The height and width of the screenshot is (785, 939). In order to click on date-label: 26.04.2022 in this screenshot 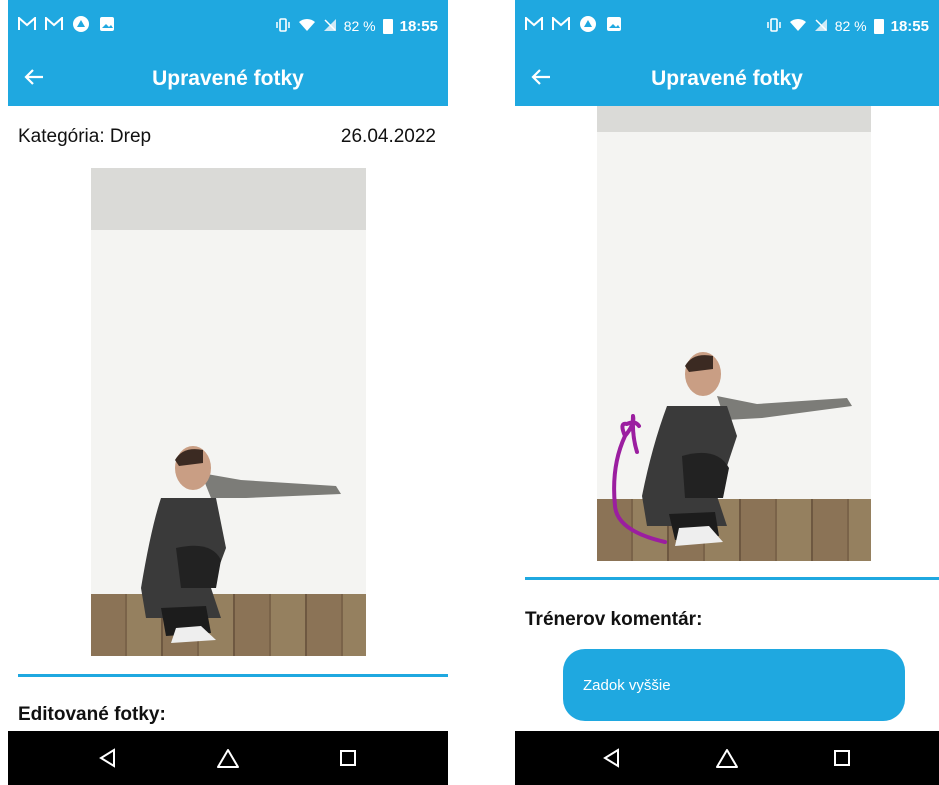, I will do `click(388, 136)`.